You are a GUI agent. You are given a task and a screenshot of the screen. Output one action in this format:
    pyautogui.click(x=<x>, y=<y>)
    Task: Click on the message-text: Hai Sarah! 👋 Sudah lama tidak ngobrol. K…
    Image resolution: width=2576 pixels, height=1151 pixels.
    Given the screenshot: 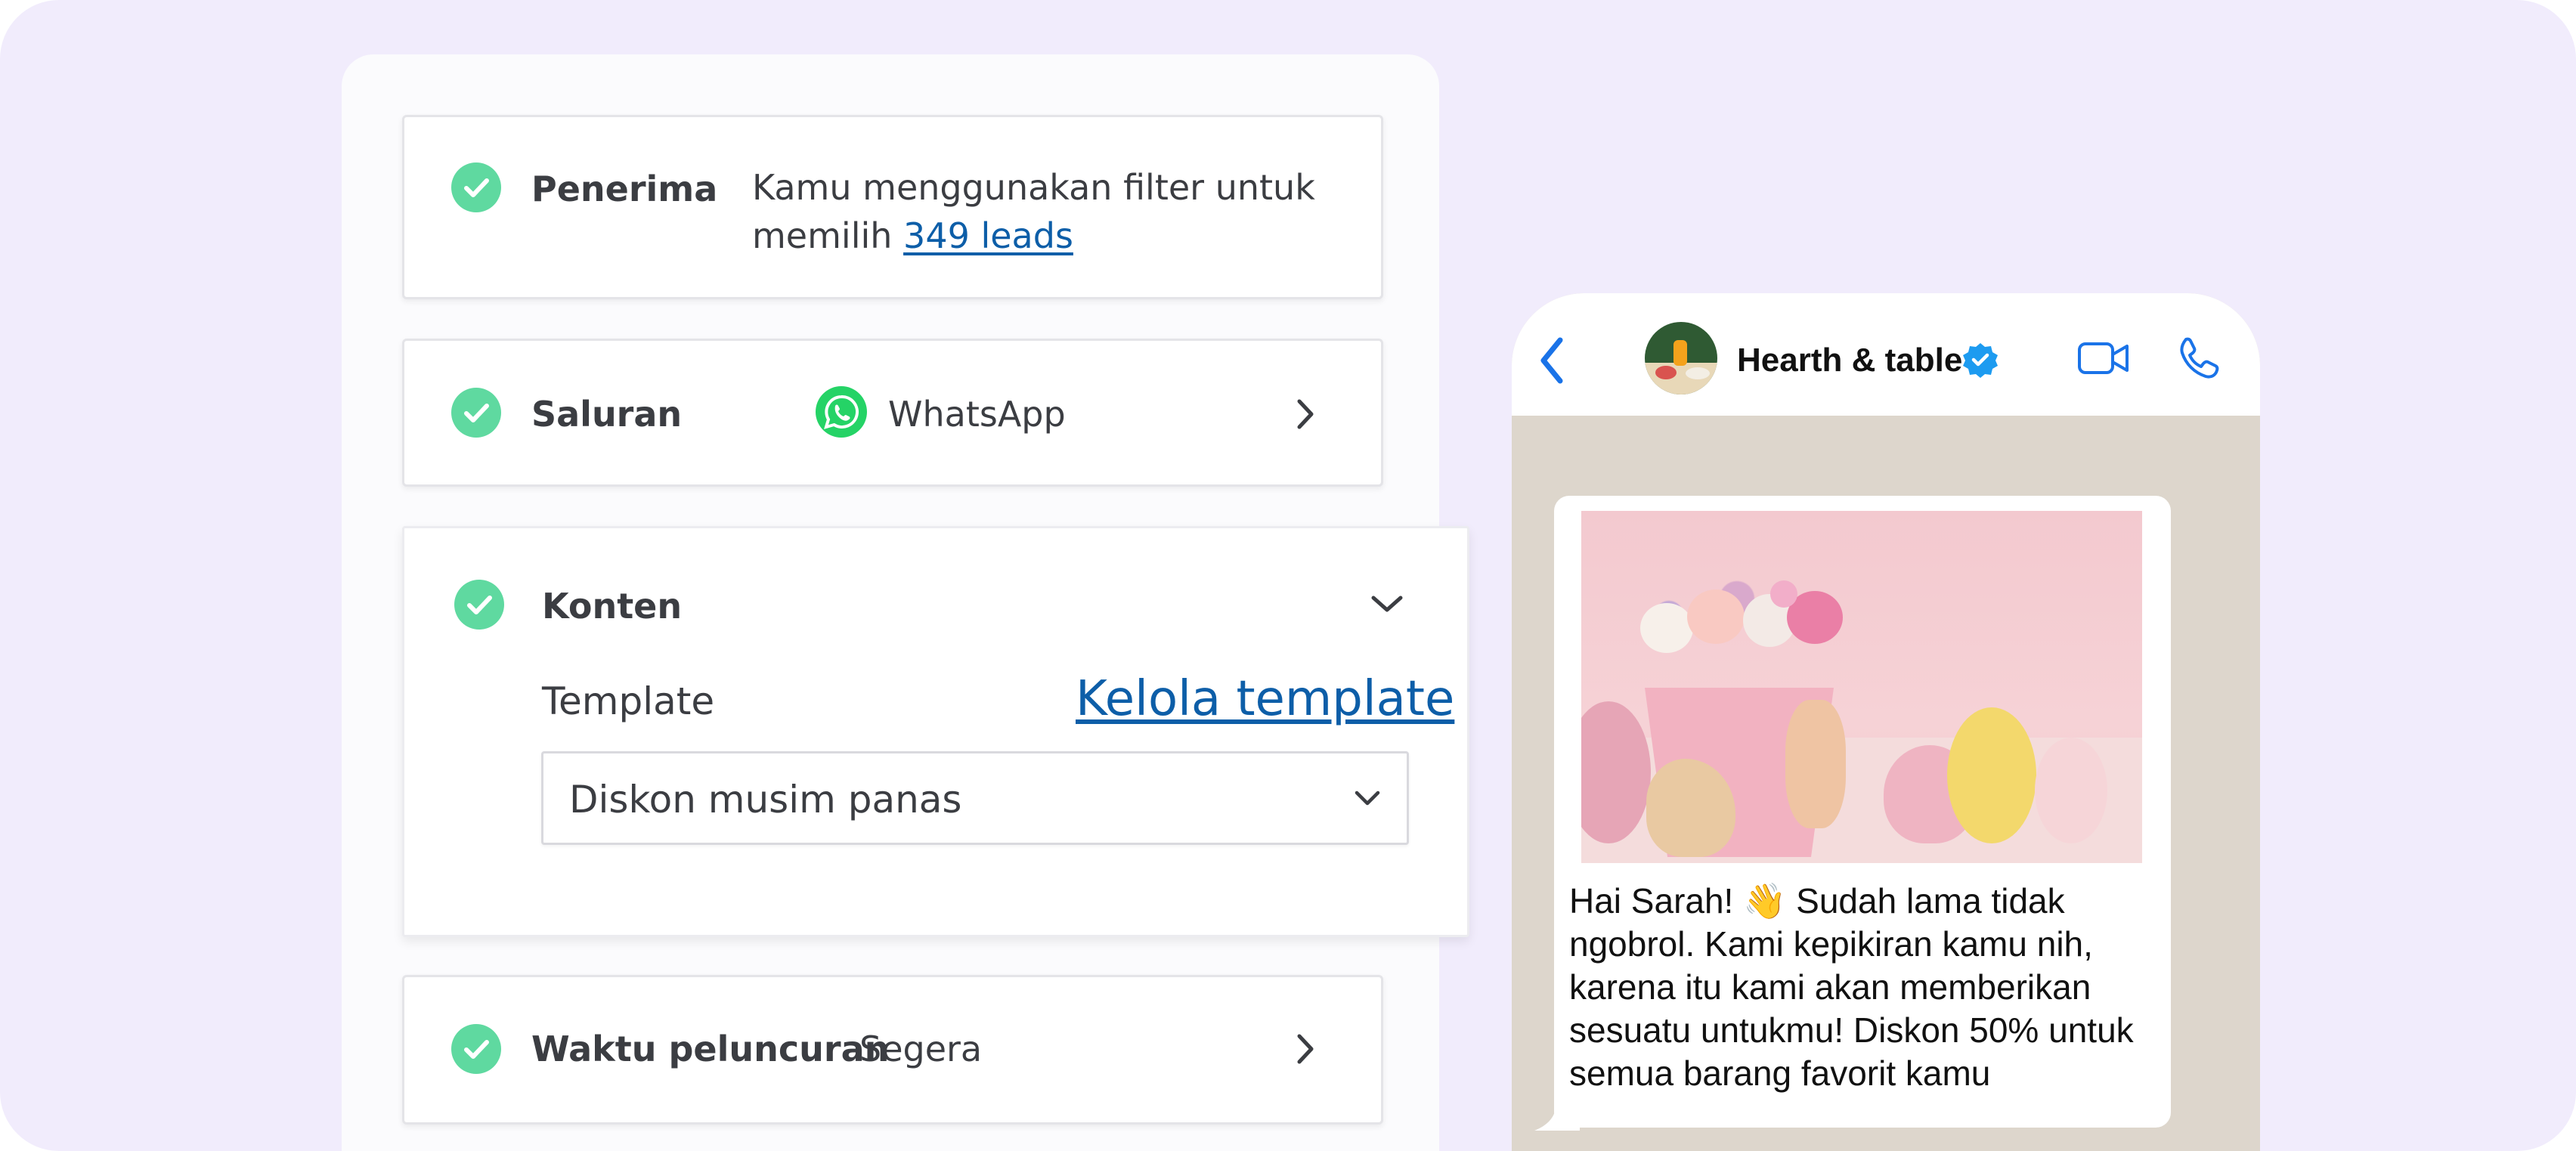 What is the action you would take?
    pyautogui.click(x=1851, y=987)
    